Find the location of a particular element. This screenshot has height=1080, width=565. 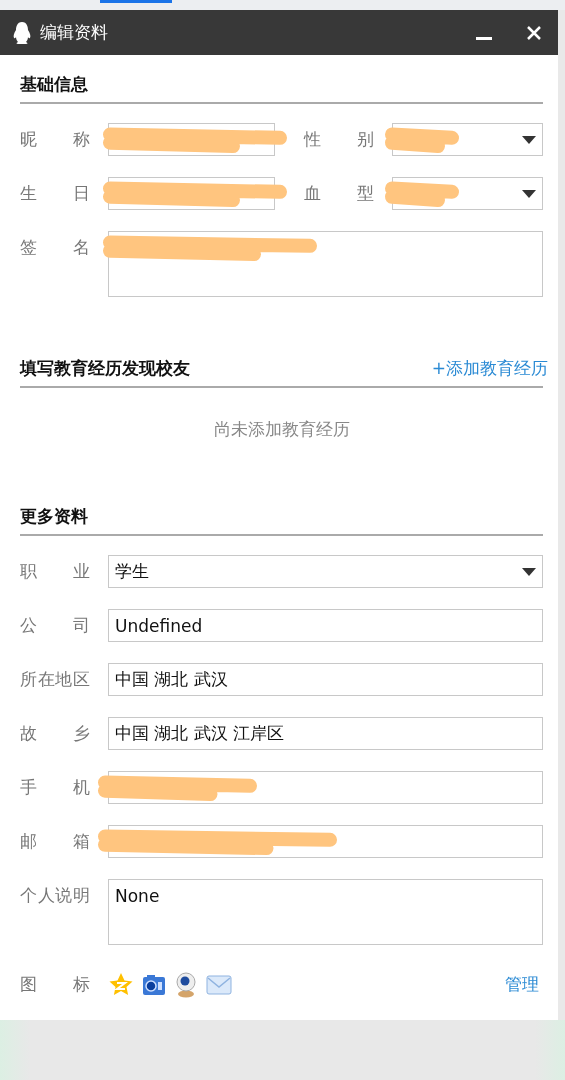

envelope-icon is located at coordinates (219, 984).